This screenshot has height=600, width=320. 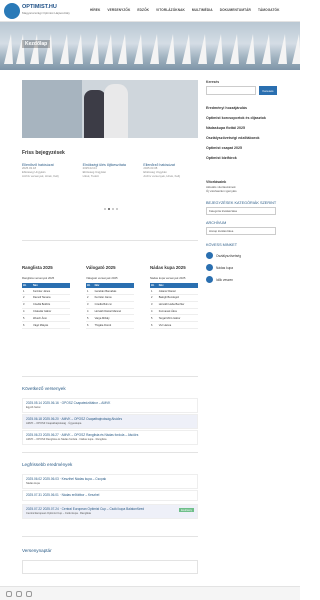 What do you see at coordinates (269, 10) in the screenshot?
I see `nav-item-tamogatok: TÁMOGATÓK` at bounding box center [269, 10].